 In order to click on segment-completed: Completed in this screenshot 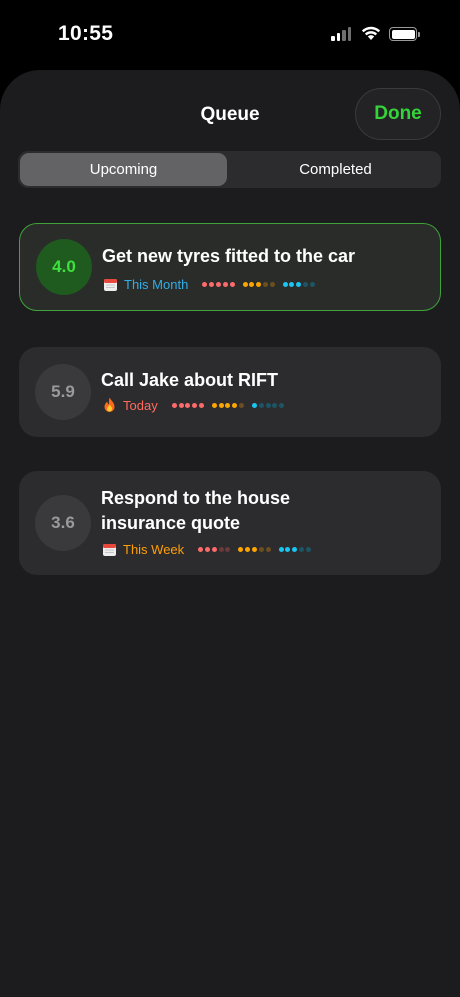, I will do `click(335, 169)`.